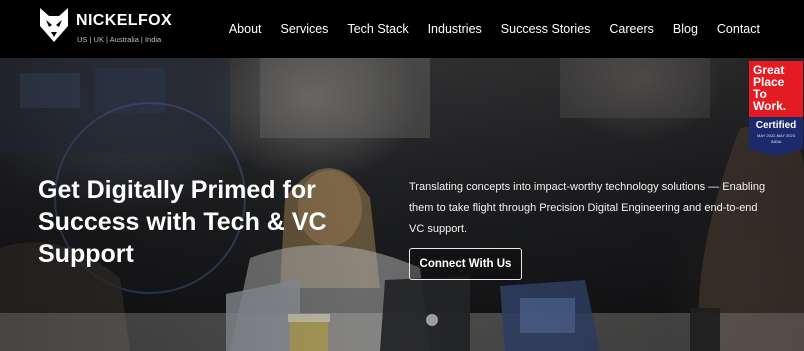  I want to click on nav-blog: Blog, so click(685, 29).